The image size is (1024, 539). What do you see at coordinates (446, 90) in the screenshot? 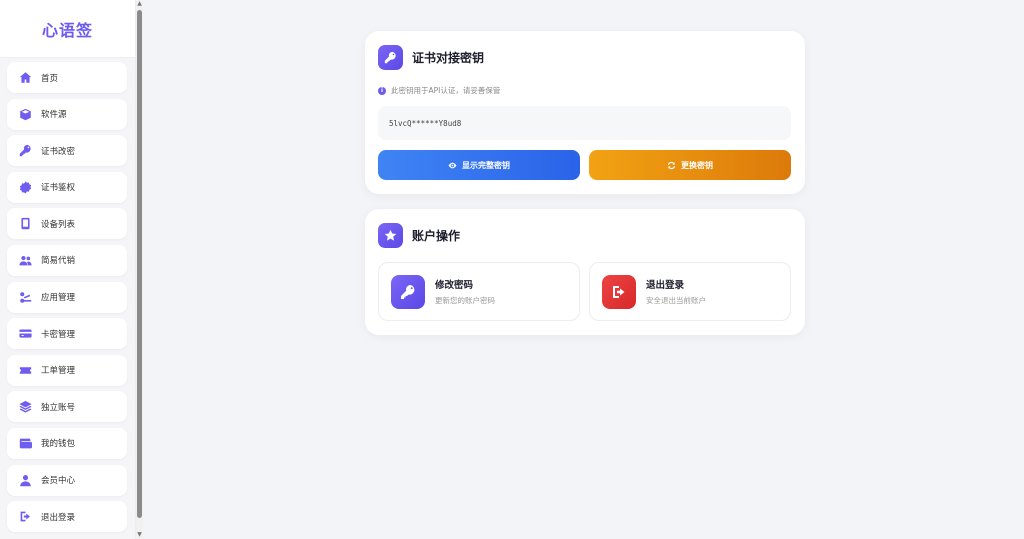
I see `hint-text: 此密钥用于API认证，请妥善保管` at bounding box center [446, 90].